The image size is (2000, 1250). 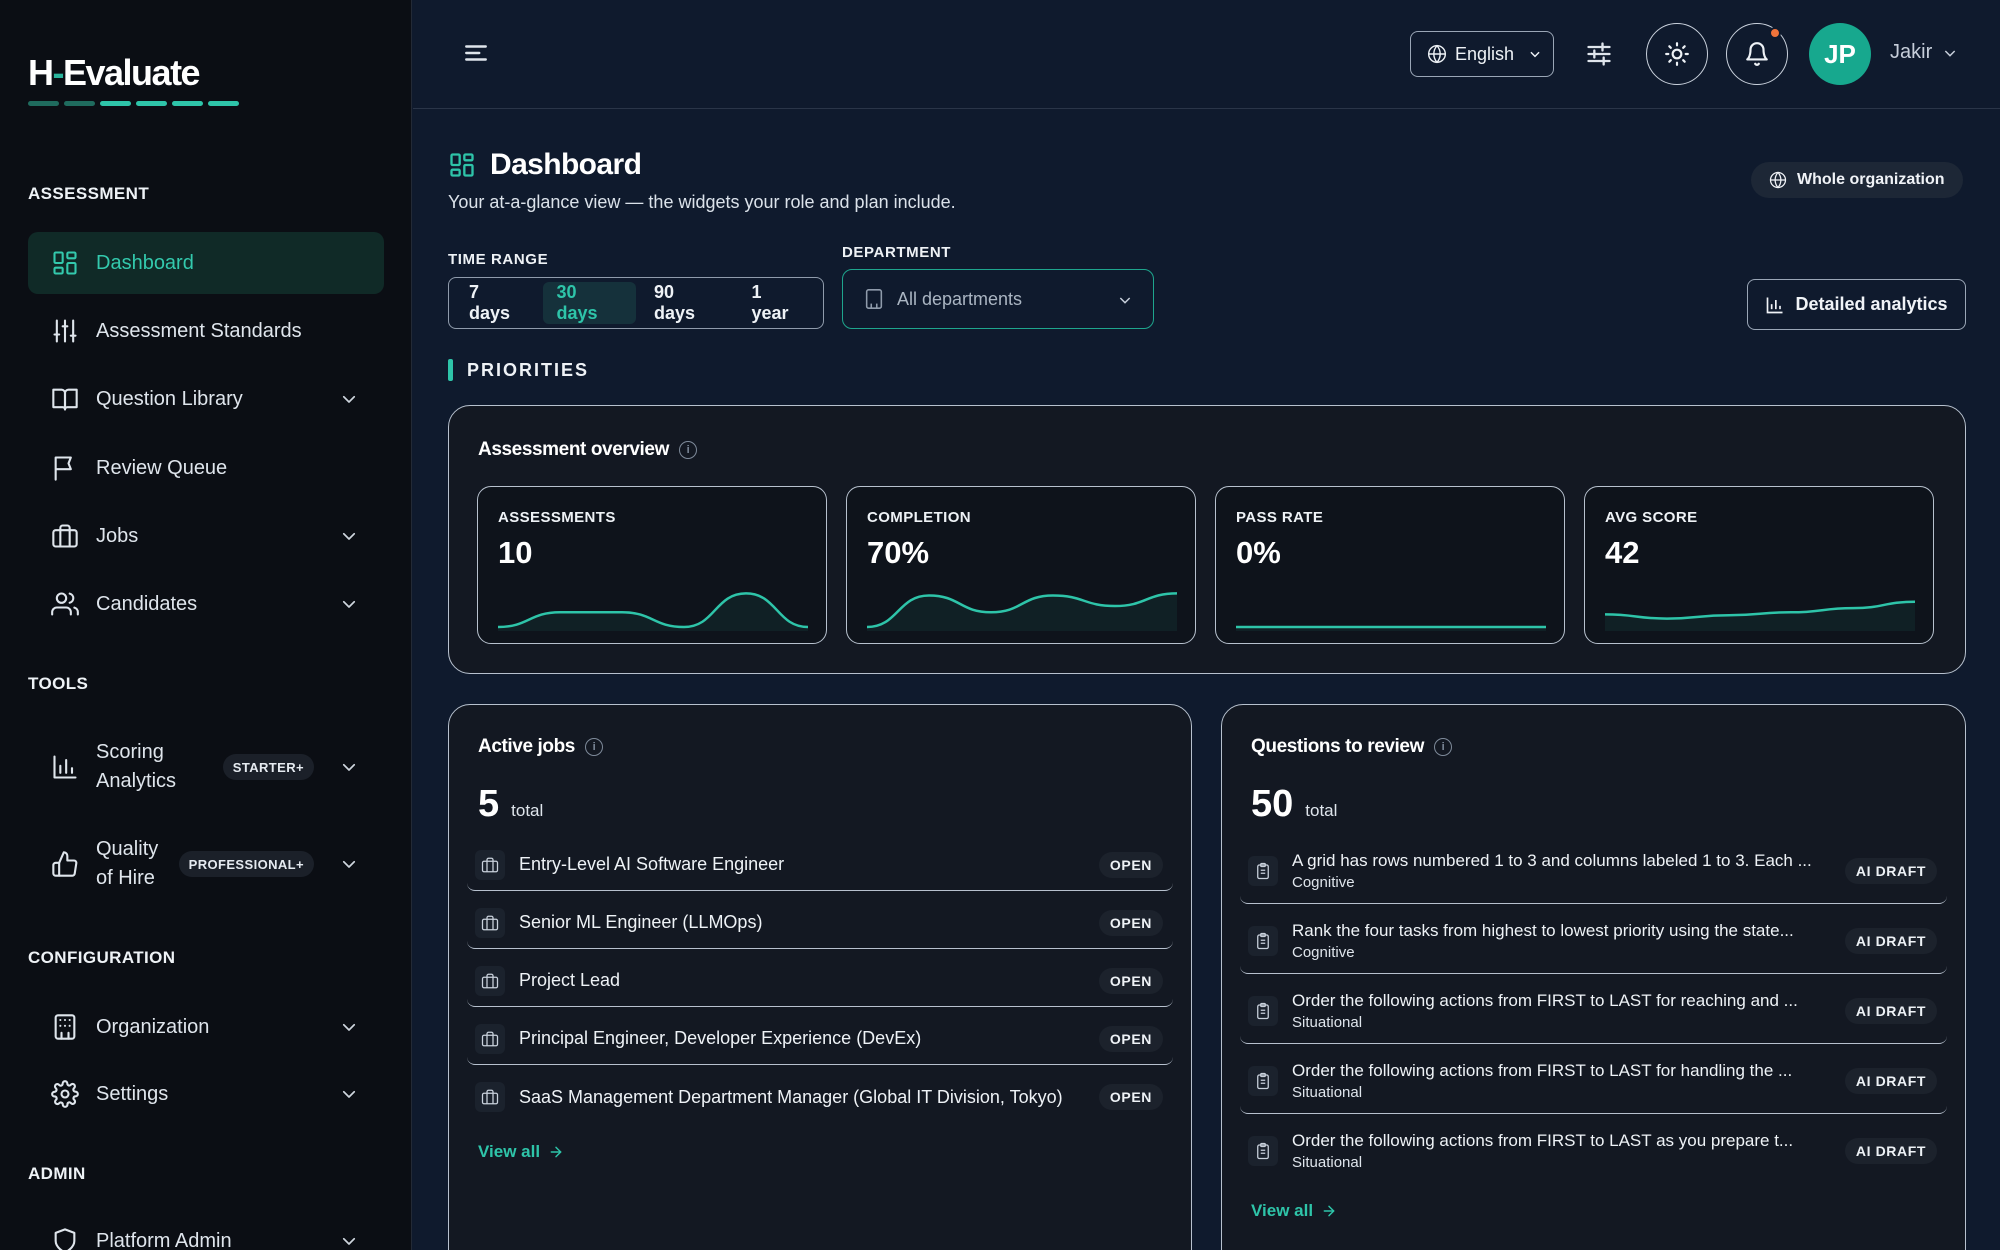 What do you see at coordinates (897, 252) in the screenshot?
I see `department-label: DEPARTMENT` at bounding box center [897, 252].